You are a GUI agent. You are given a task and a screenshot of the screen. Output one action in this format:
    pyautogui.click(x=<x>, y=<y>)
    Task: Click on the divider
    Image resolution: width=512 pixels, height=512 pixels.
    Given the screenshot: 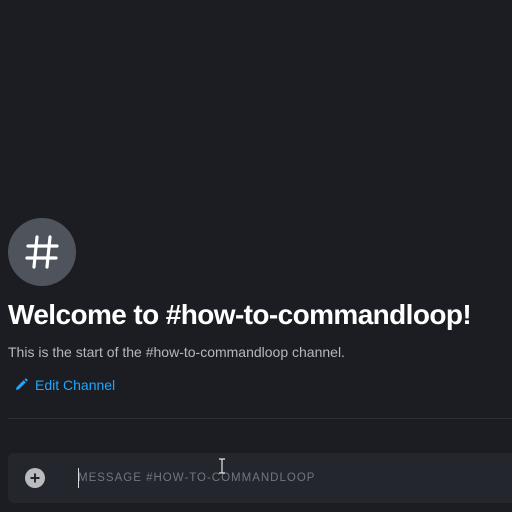 What is the action you would take?
    pyautogui.click(x=260, y=418)
    